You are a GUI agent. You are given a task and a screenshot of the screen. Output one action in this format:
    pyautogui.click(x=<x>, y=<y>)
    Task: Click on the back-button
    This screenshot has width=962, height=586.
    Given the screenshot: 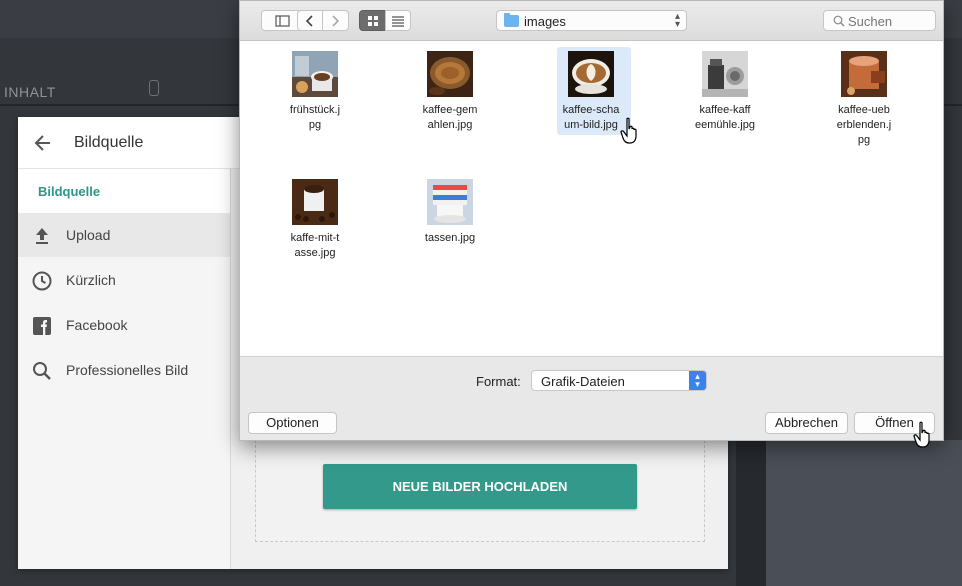 What is the action you would take?
    pyautogui.click(x=310, y=20)
    